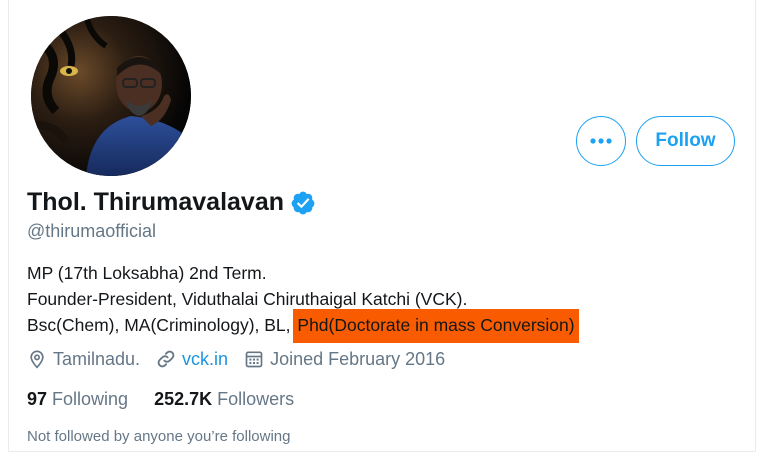  I want to click on followers-stat-link: 252.7K Followers, so click(224, 399).